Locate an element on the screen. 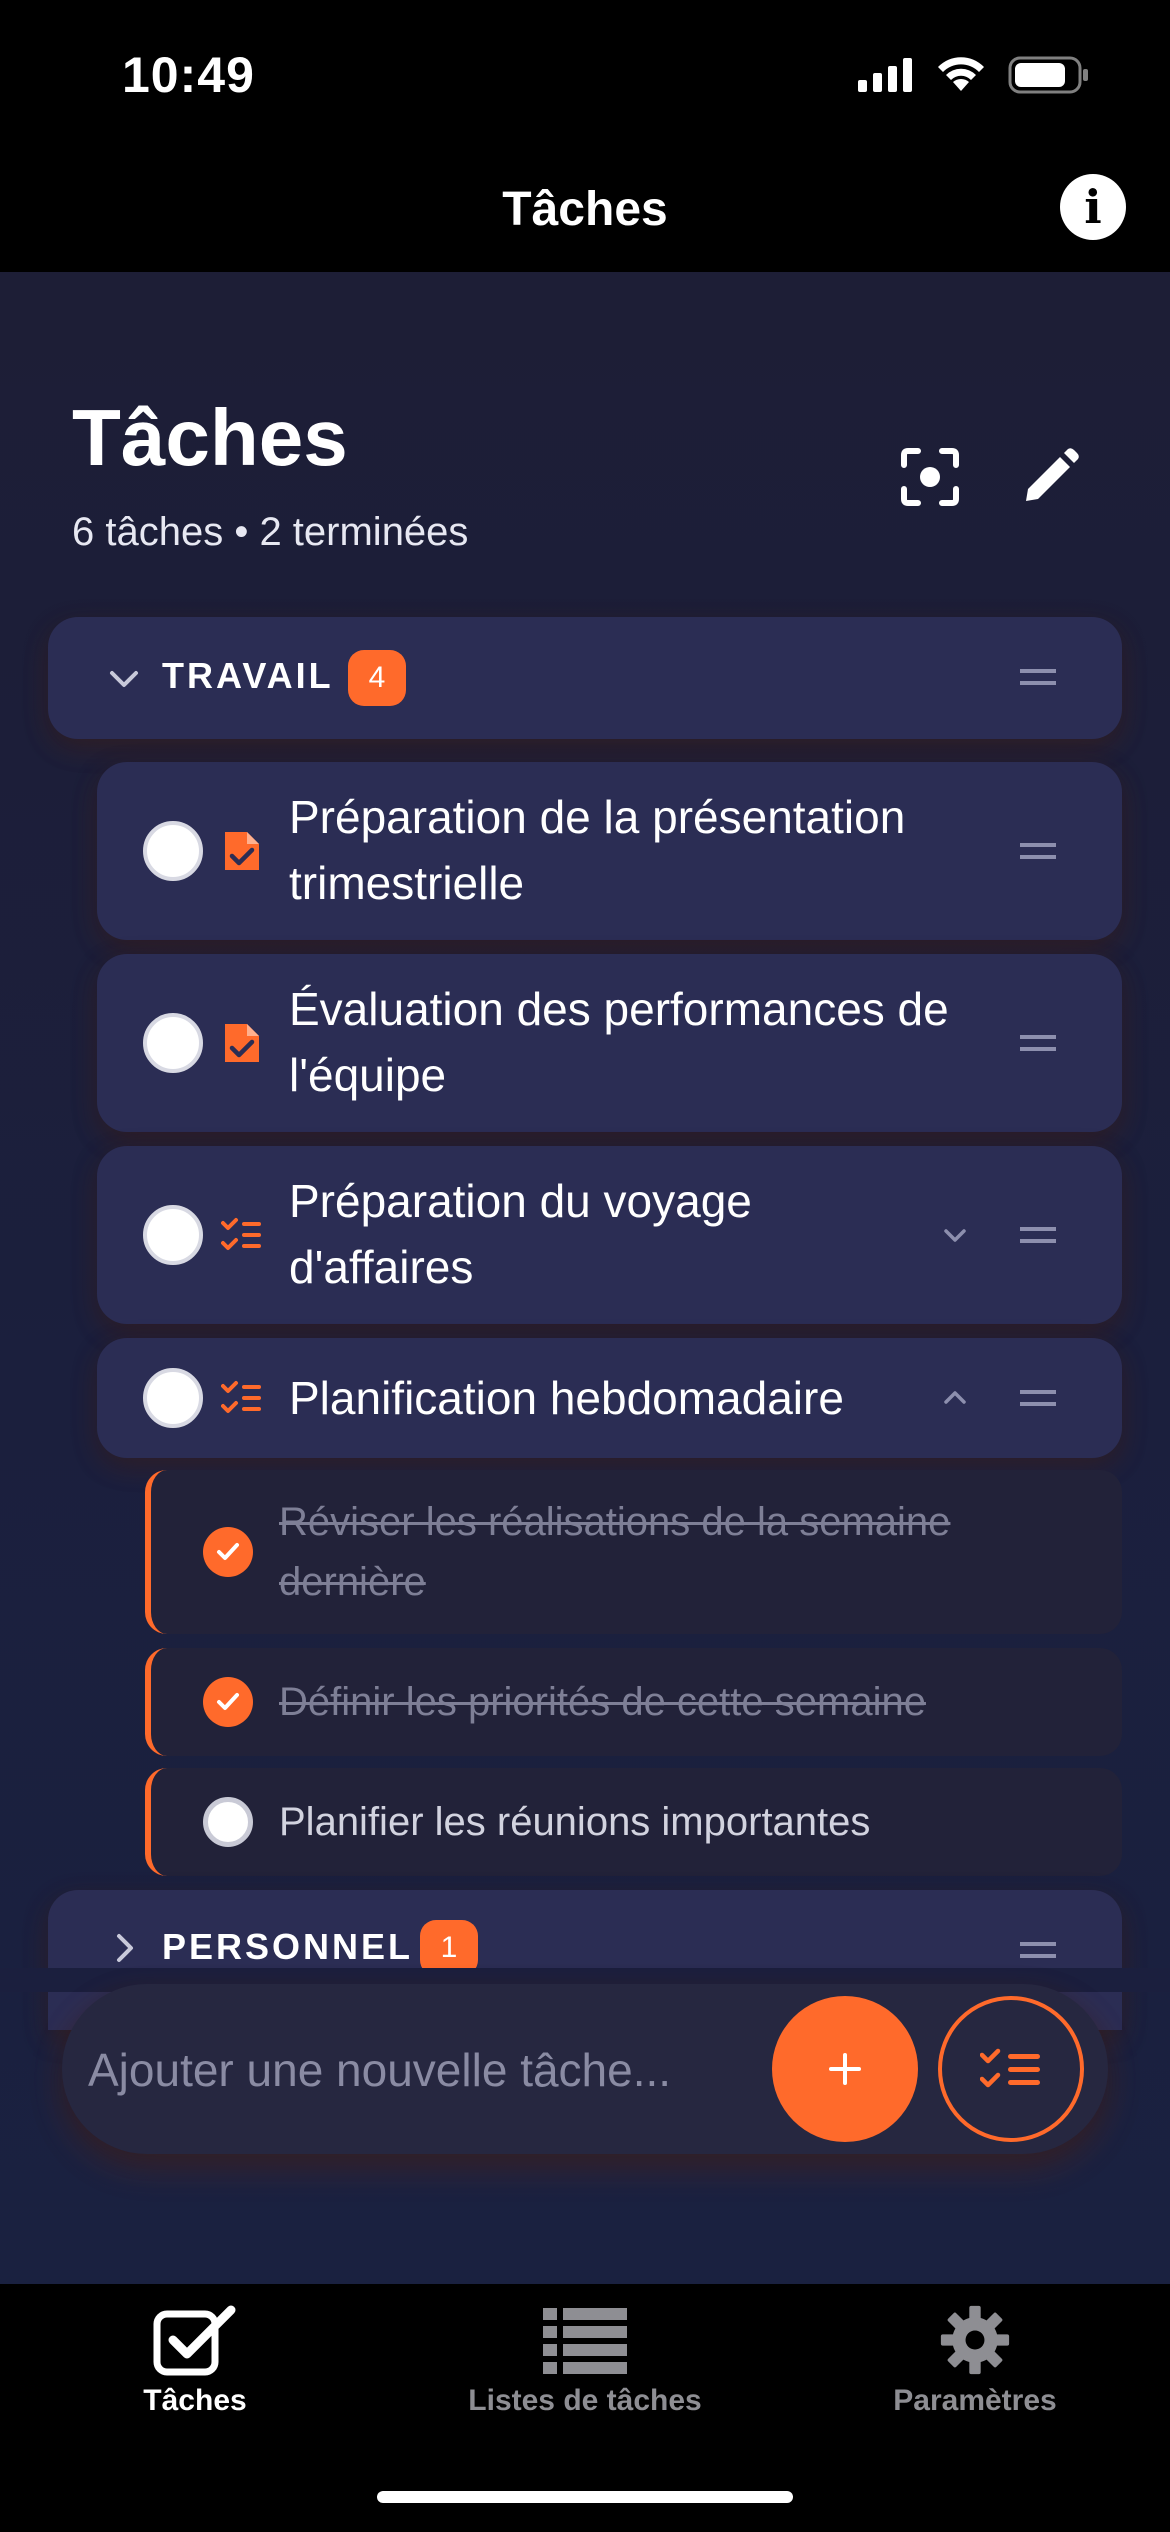 This screenshot has width=1170, height=2532. task-item: Préparation du voyage d'affaires is located at coordinates (609, 1235).